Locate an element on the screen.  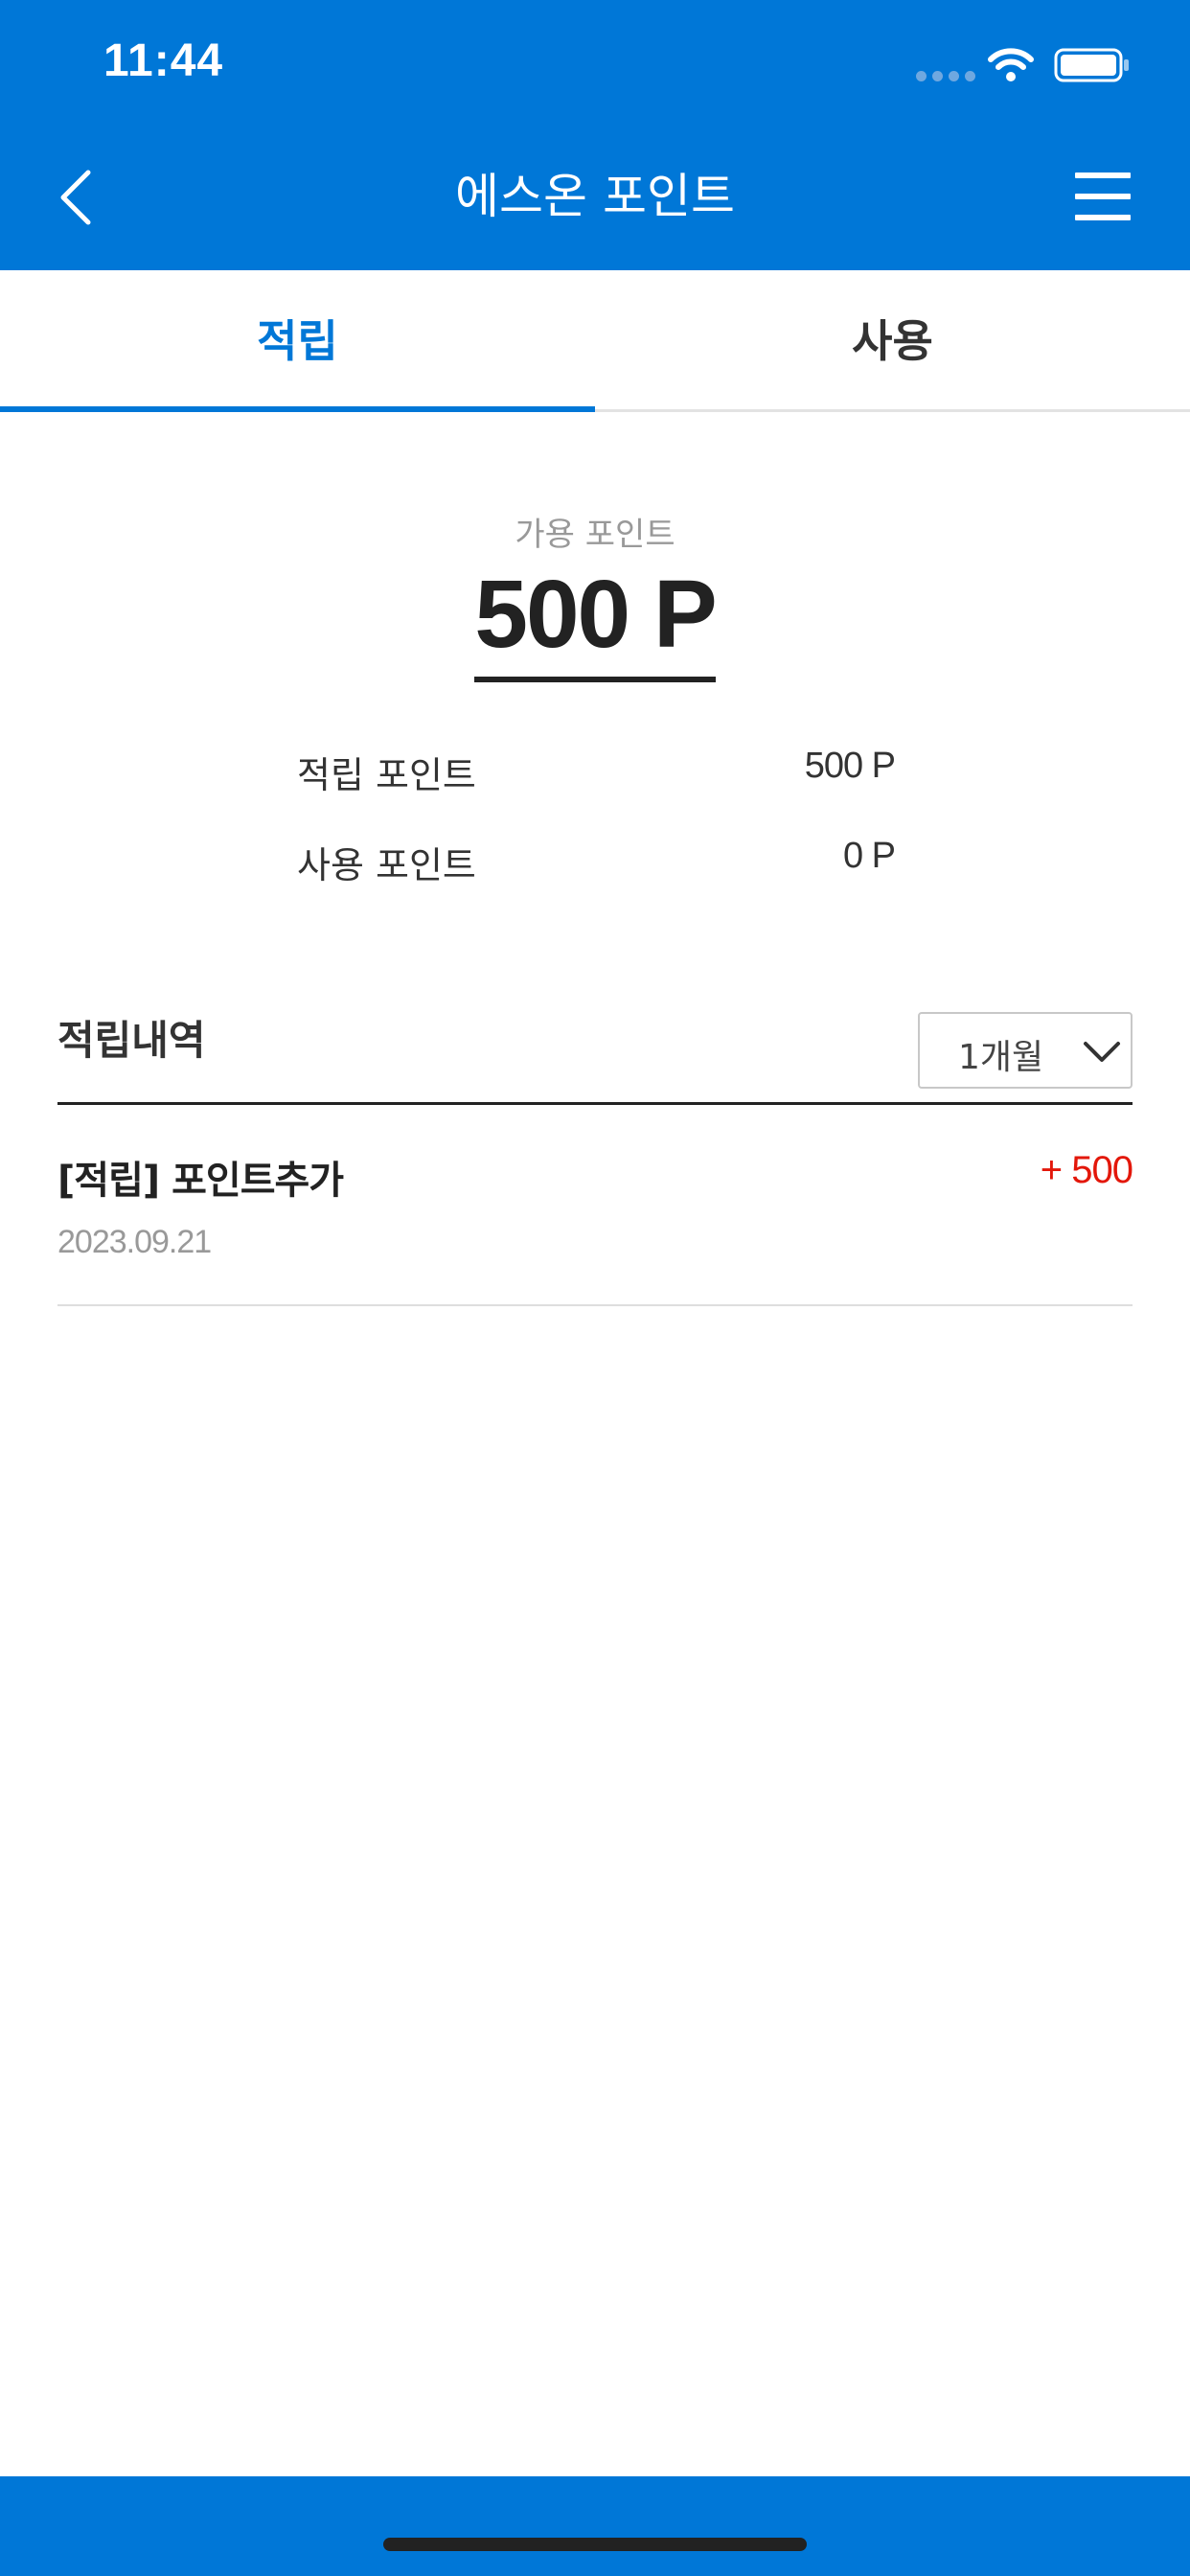
earned-points-value: 500 P is located at coordinates (850, 766).